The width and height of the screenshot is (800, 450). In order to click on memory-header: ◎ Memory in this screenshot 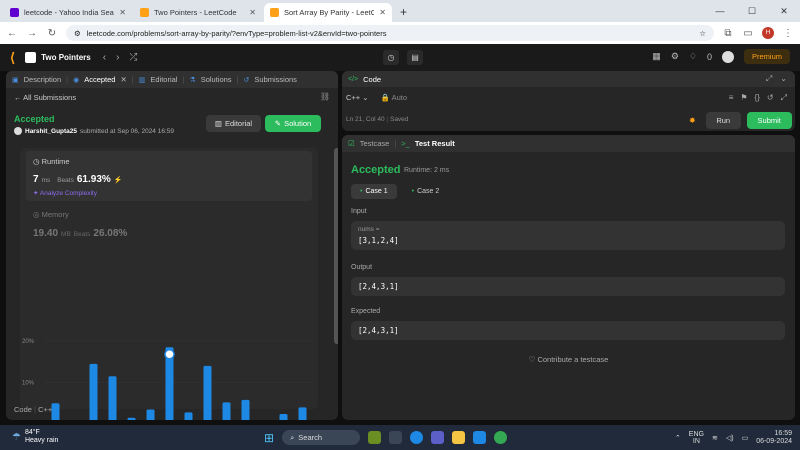, I will do `click(51, 214)`.